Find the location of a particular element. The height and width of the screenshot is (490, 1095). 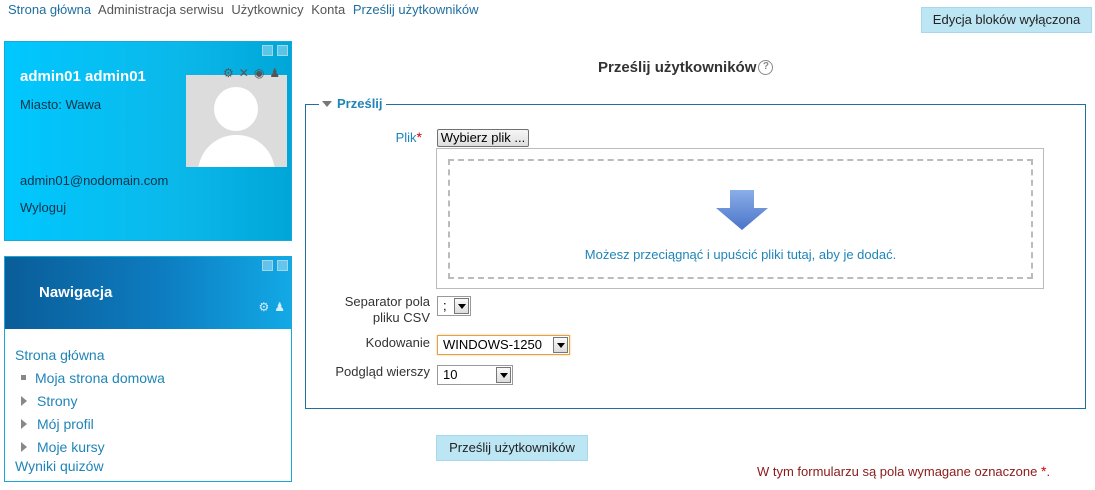

nav-item-quiz-results: Wyniki quizów is located at coordinates (90, 466).